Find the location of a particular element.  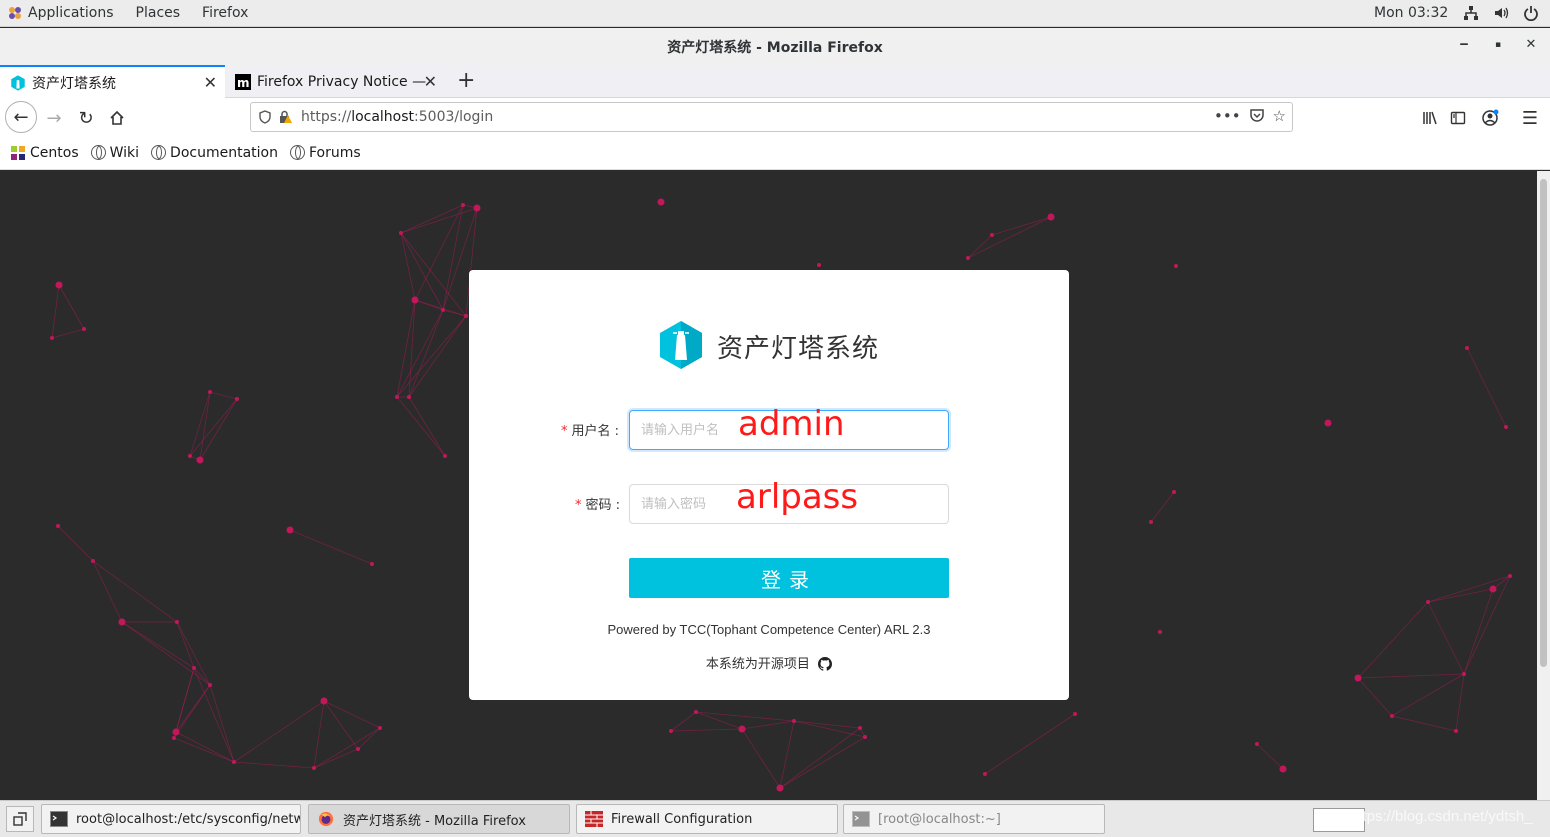

sidebar-icon is located at coordinates (1458, 118).